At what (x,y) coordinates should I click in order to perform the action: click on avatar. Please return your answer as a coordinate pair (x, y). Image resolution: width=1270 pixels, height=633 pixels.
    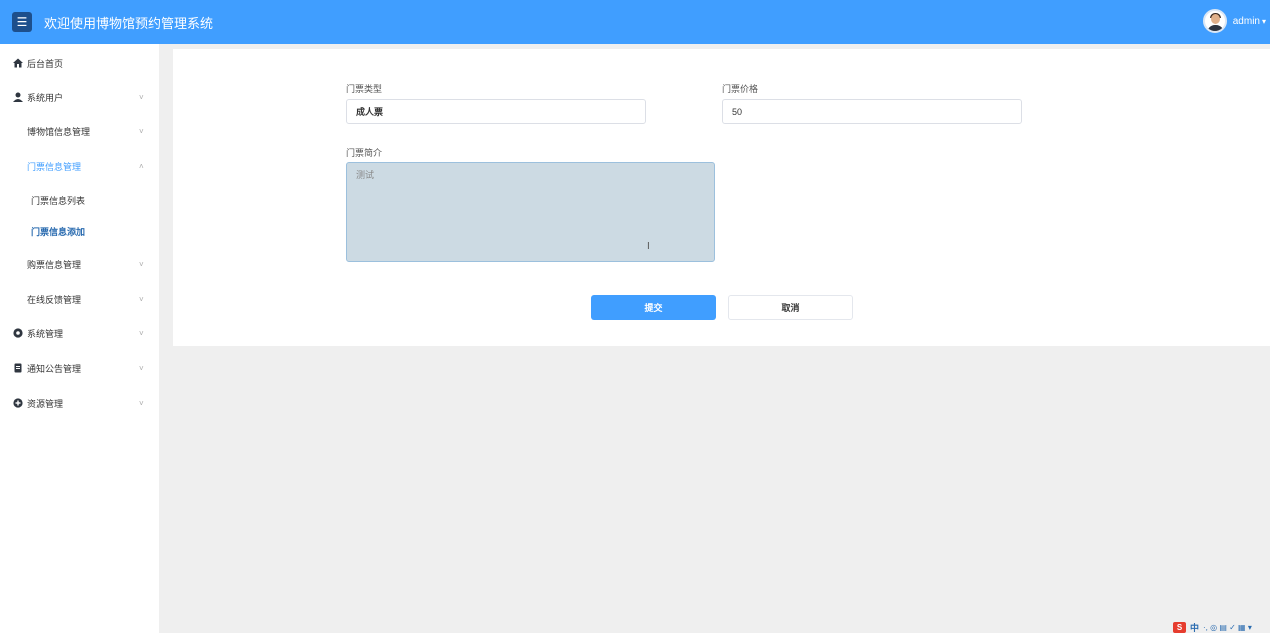
    Looking at the image, I should click on (1214, 21).